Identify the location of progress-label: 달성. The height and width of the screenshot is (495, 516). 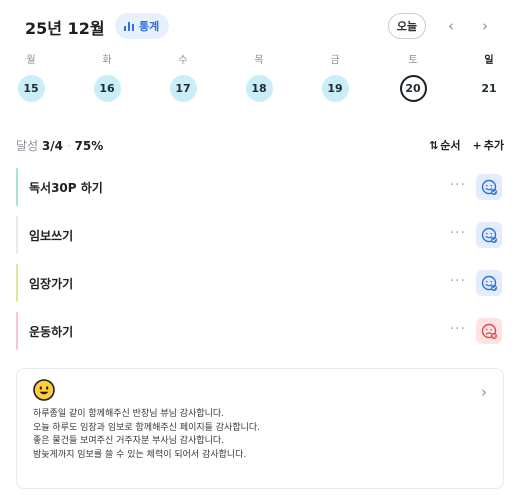
(27, 146).